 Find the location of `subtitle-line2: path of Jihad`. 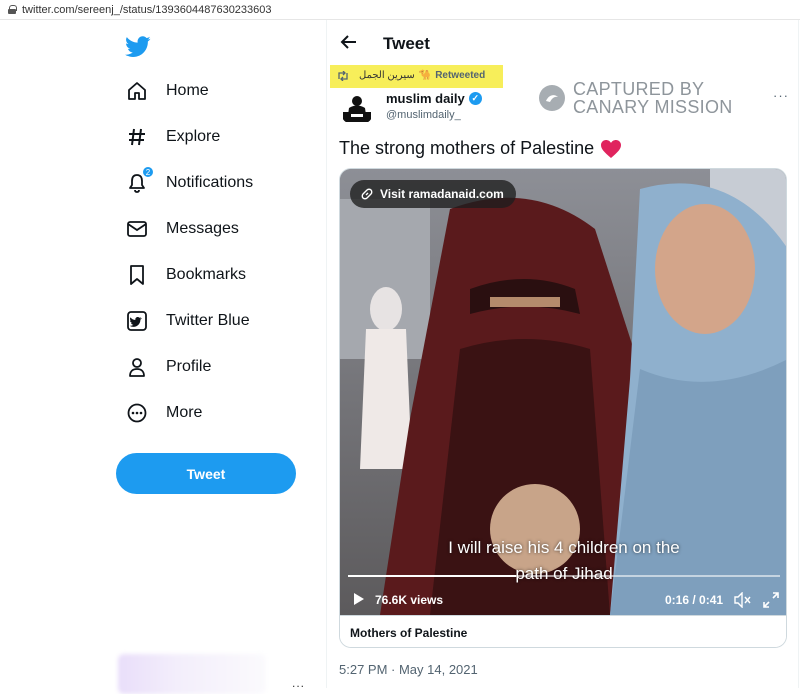

subtitle-line2: path of Jihad is located at coordinates (564, 573).